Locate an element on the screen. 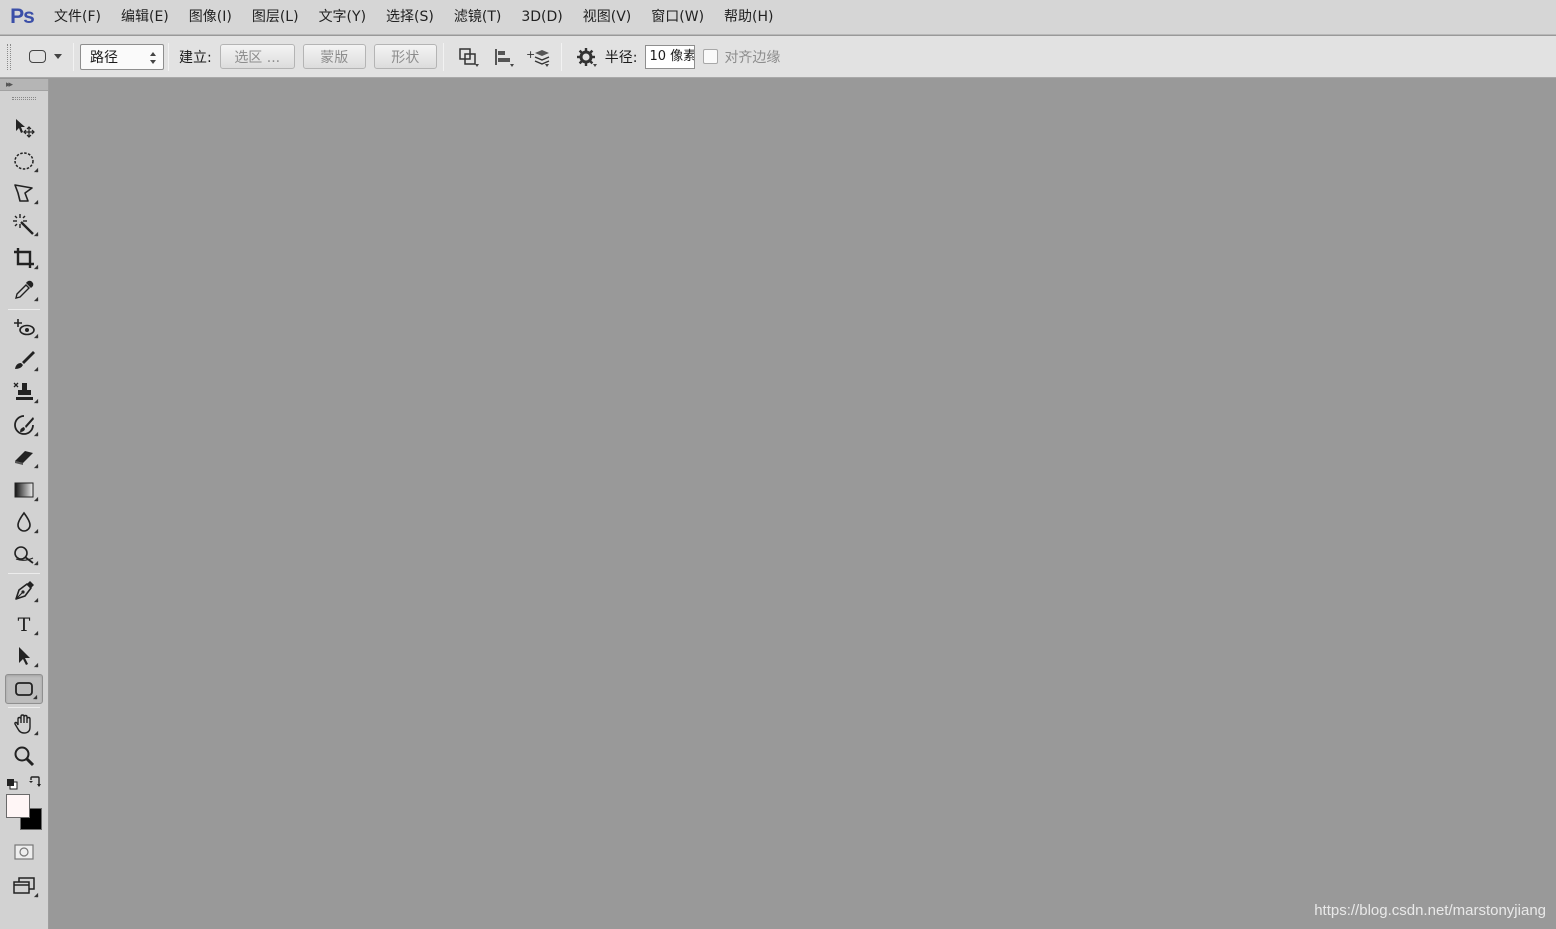 The width and height of the screenshot is (1556, 929). elliptical-marquee-tool is located at coordinates (24, 161).